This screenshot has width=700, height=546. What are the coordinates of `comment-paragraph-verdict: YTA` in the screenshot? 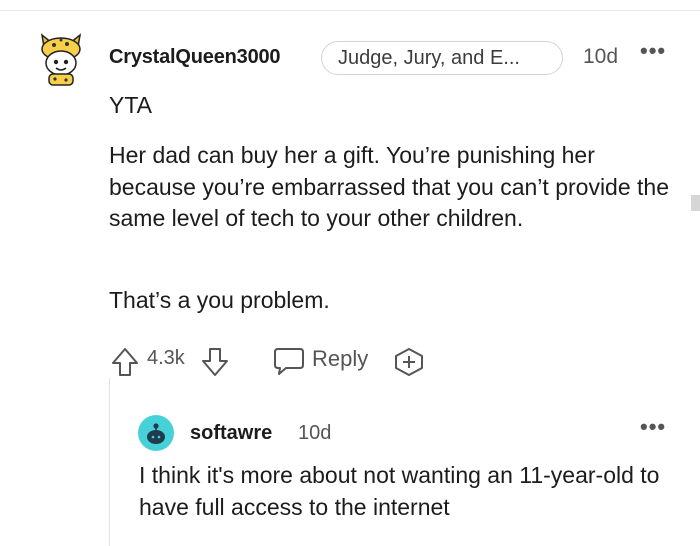 It's located at (131, 105).